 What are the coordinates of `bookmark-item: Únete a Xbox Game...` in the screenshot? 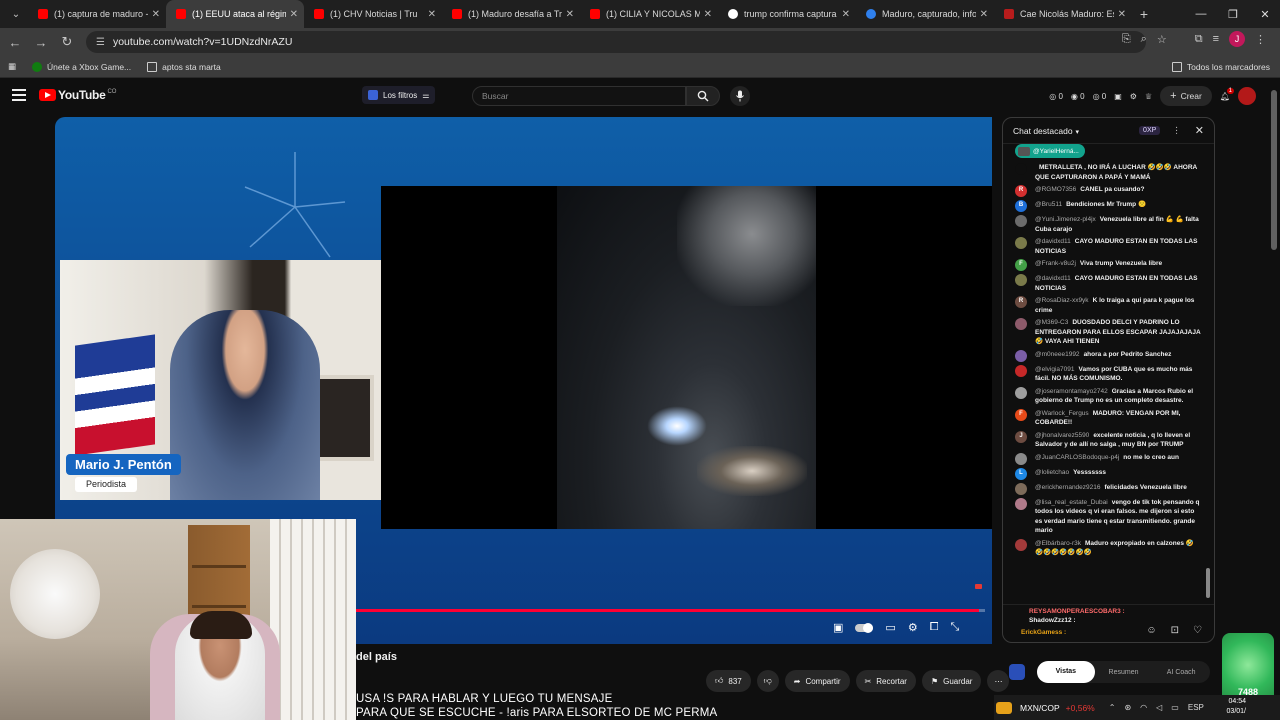 It's located at (81, 66).